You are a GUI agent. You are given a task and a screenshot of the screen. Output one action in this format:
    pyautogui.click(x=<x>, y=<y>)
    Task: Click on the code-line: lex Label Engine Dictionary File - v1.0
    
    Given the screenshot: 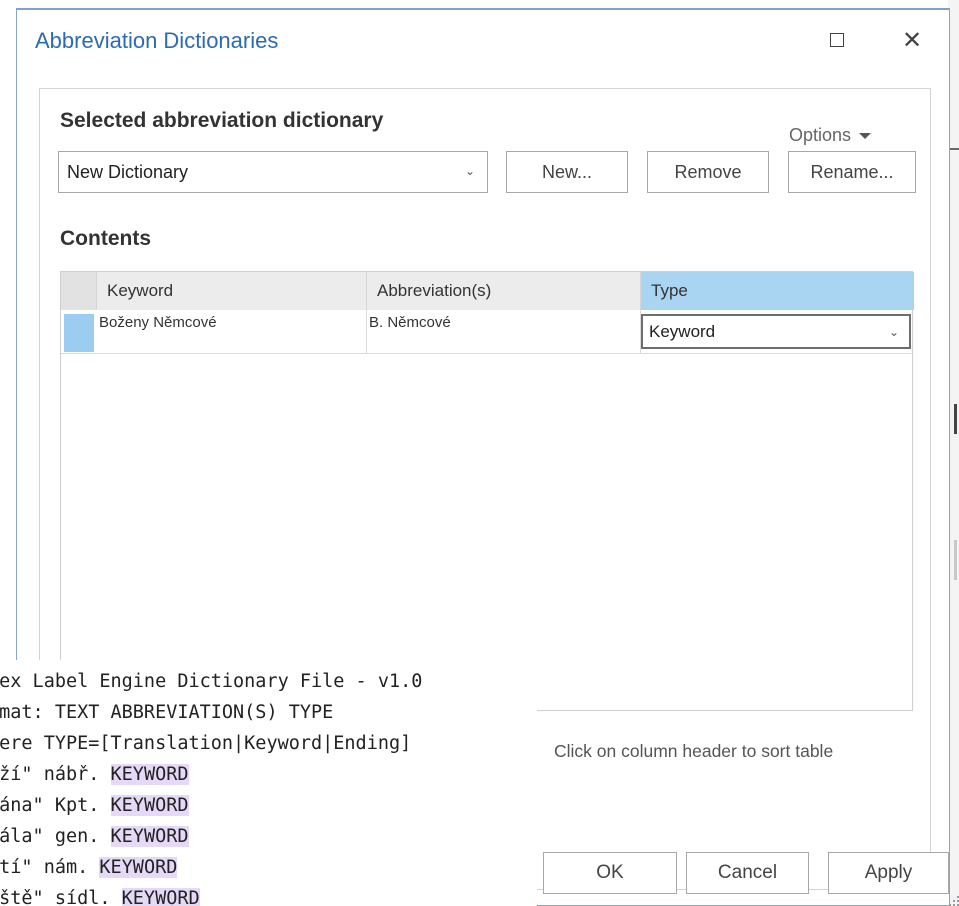 What is the action you would take?
    pyautogui.click(x=211, y=681)
    